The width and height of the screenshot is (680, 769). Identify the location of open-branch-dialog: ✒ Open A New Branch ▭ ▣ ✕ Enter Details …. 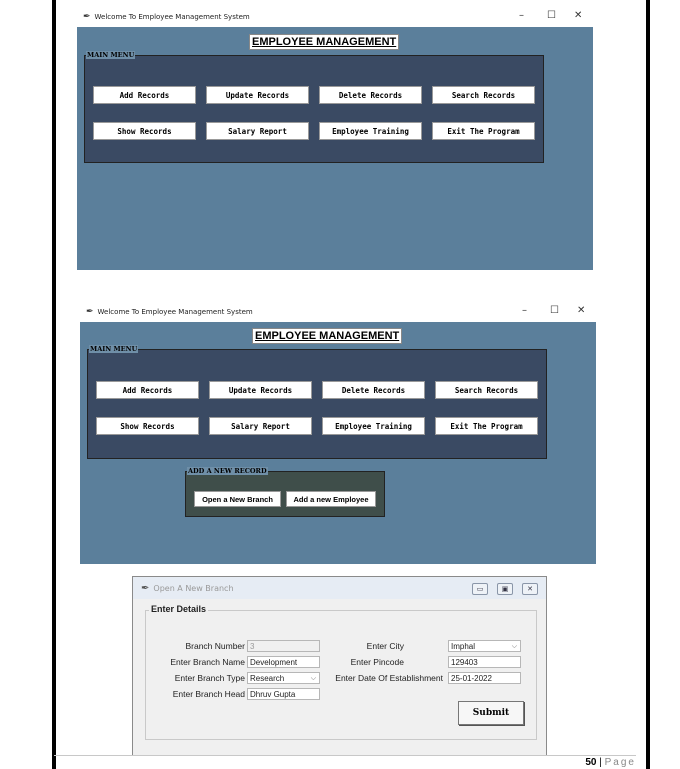
(339, 666).